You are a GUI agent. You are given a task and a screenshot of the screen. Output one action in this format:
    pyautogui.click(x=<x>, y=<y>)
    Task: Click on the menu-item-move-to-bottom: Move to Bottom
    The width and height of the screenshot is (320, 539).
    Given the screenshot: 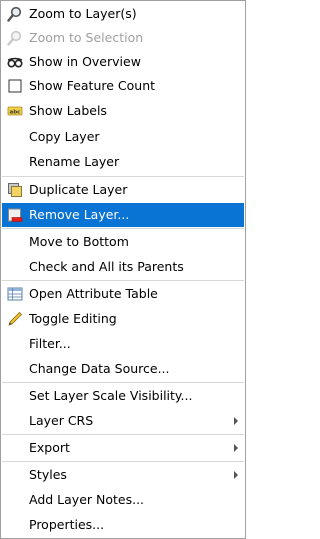 What is the action you would take?
    pyautogui.click(x=123, y=242)
    